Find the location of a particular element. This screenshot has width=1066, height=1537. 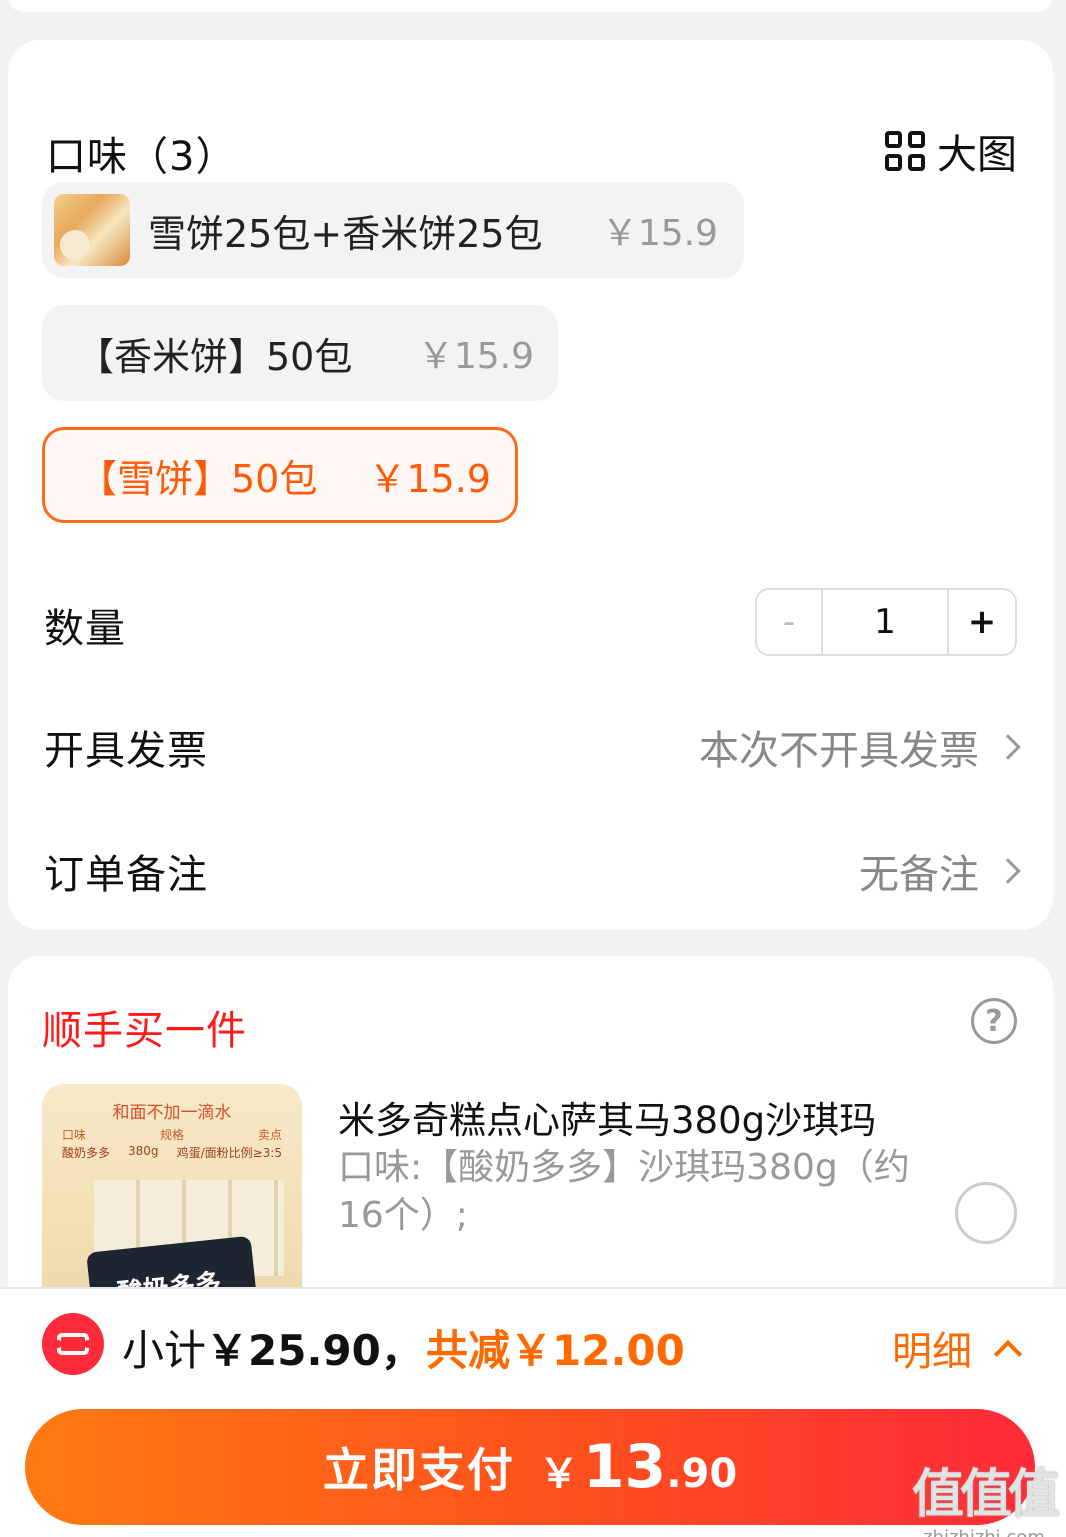

subtotal-amount: ￥25.90， is located at coordinates (314, 1350).